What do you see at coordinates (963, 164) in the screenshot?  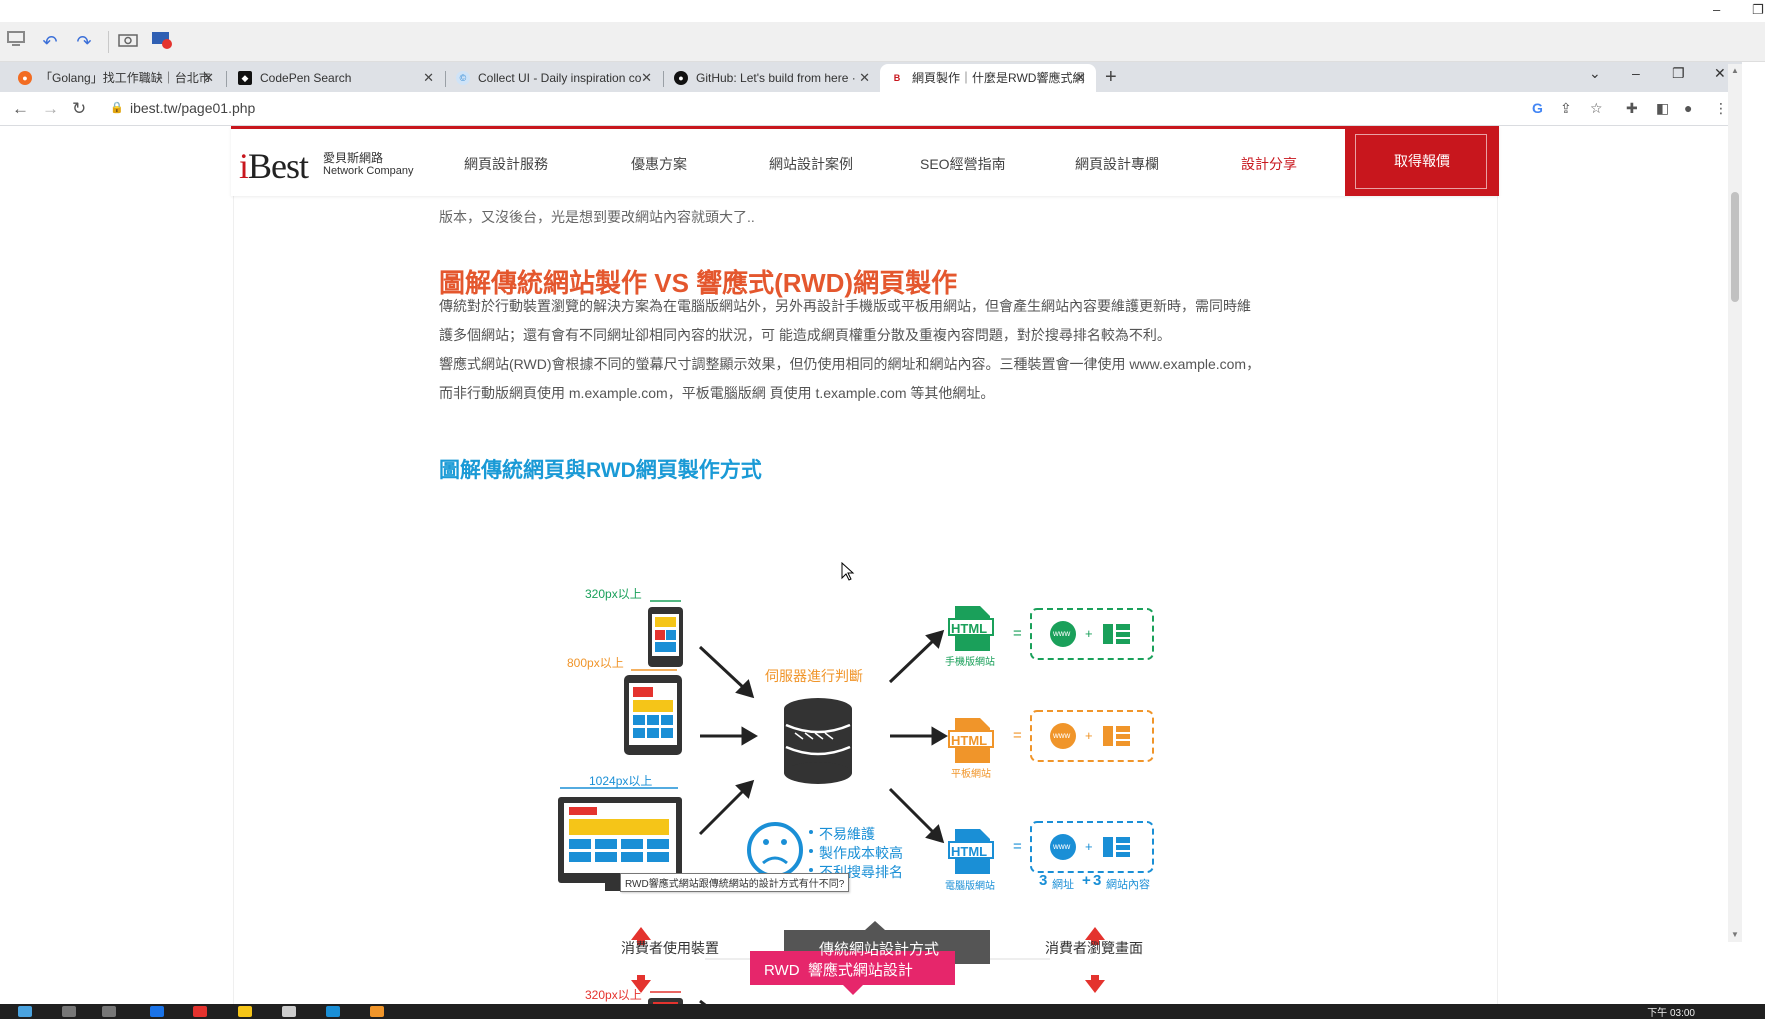 I see `nav-seo-guide: SEO經營指南` at bounding box center [963, 164].